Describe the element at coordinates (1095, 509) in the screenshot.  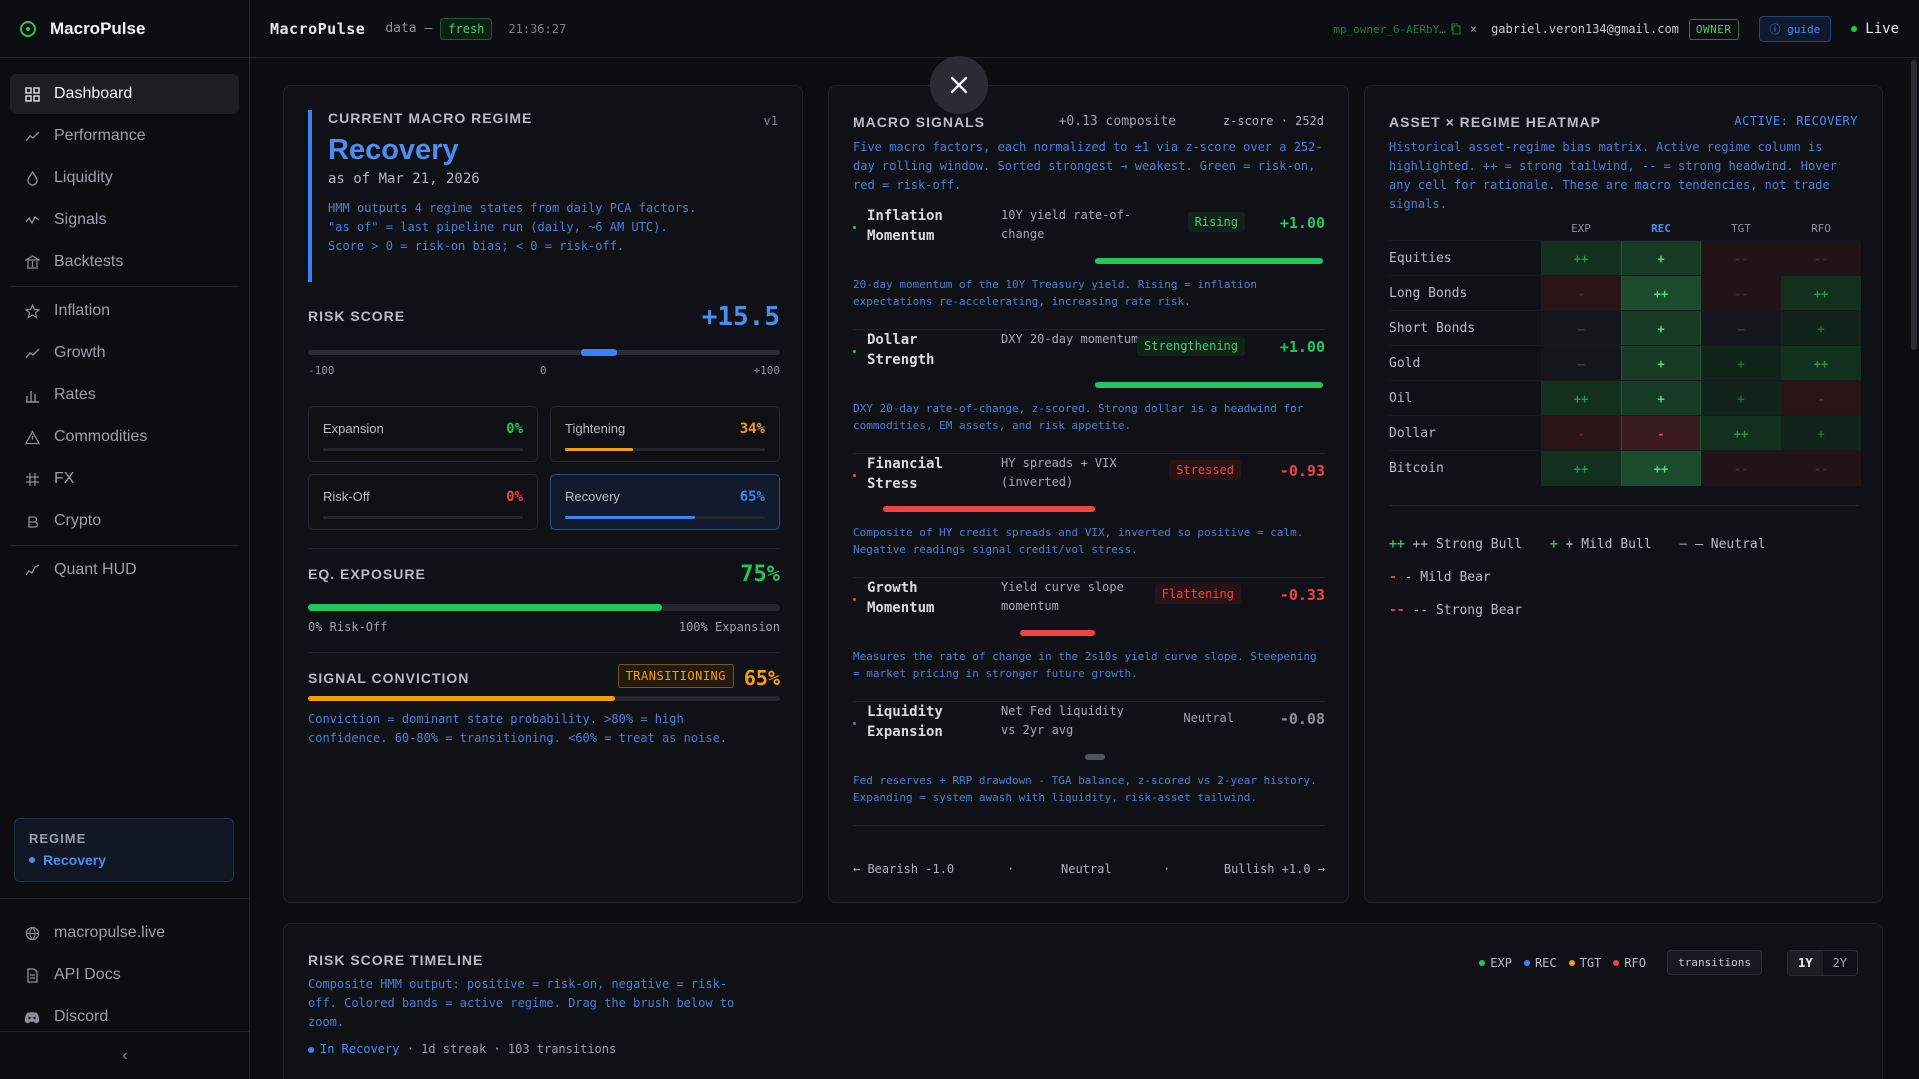
I see `signal-bar-center` at that location.